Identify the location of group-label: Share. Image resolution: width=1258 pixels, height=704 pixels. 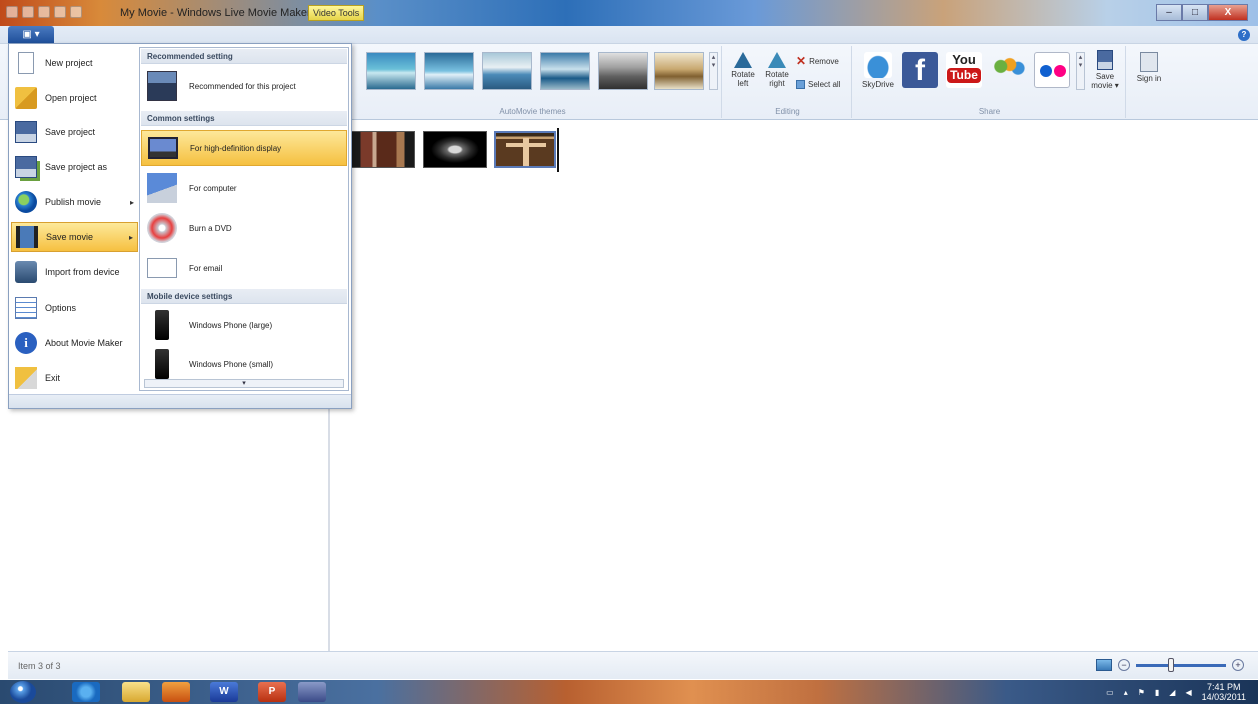
(989, 111).